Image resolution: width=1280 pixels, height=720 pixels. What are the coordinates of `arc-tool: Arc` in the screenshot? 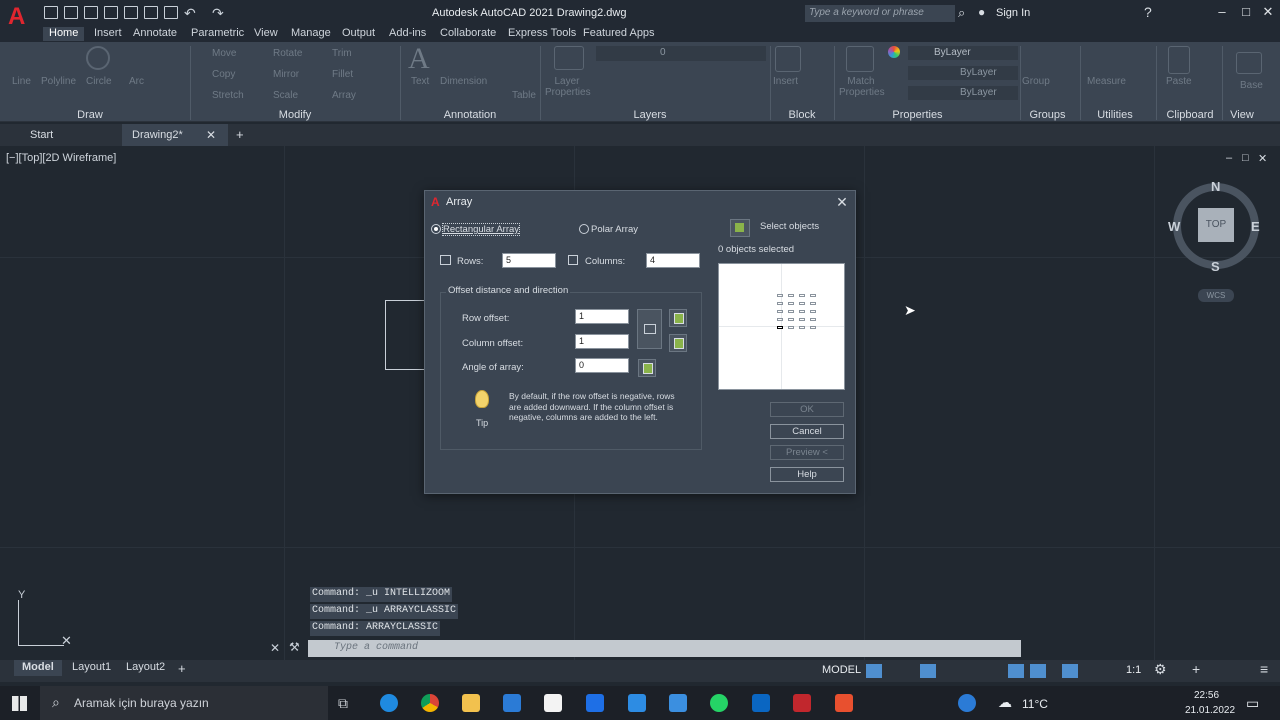 It's located at (136, 81).